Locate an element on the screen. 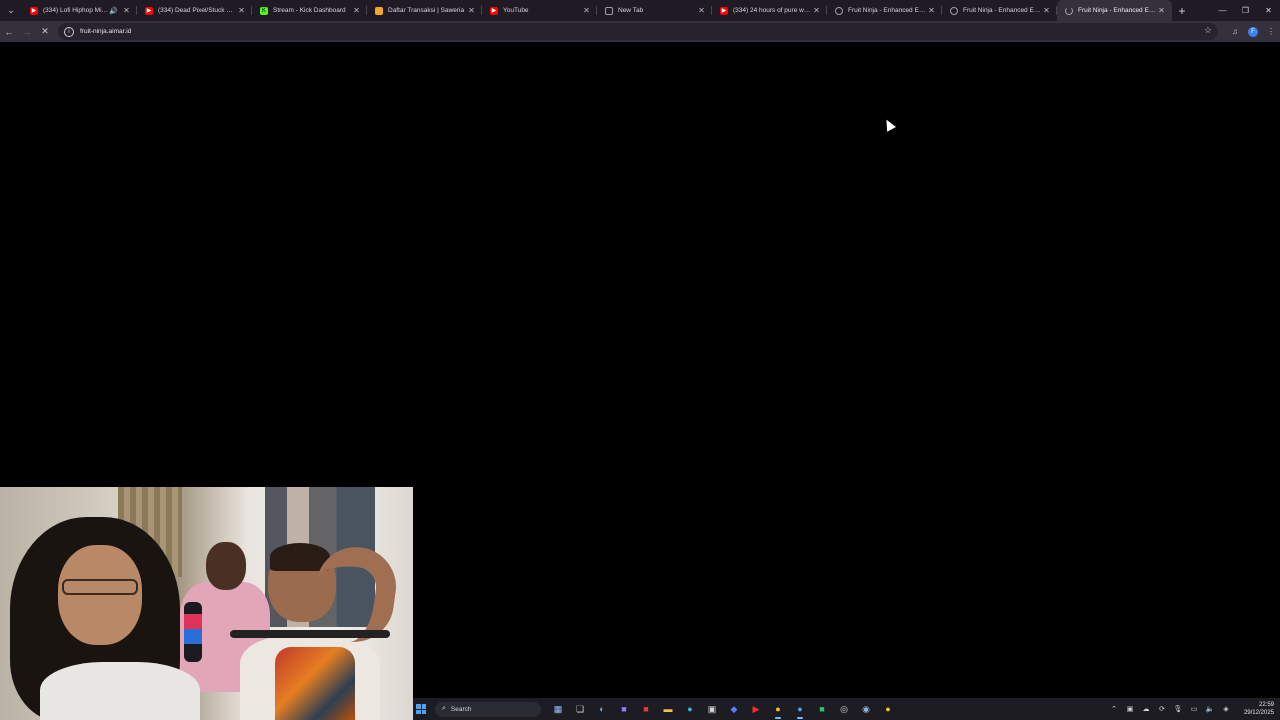 The height and width of the screenshot is (720, 1280). window-controls: — ❐ ✕ is located at coordinates (1245, 10).